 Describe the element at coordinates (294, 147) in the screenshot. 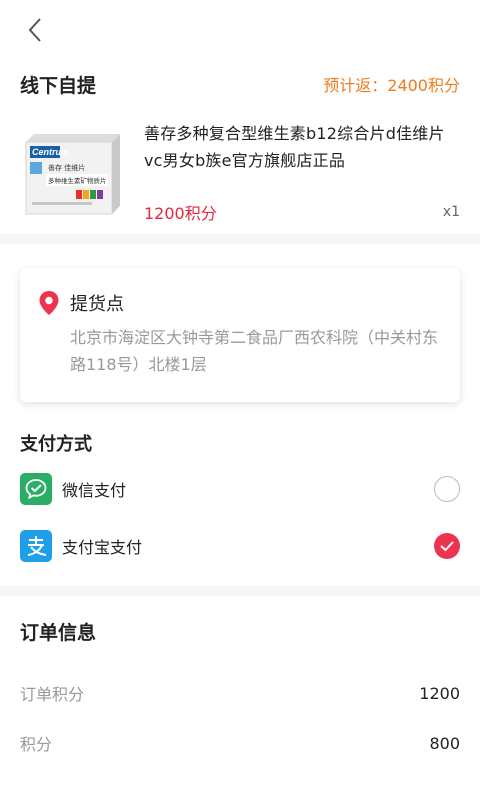

I see `product-name: 善存多种复合型维生素b12综合片d佳维片vc男女b族e官方旗舰店正品` at that location.